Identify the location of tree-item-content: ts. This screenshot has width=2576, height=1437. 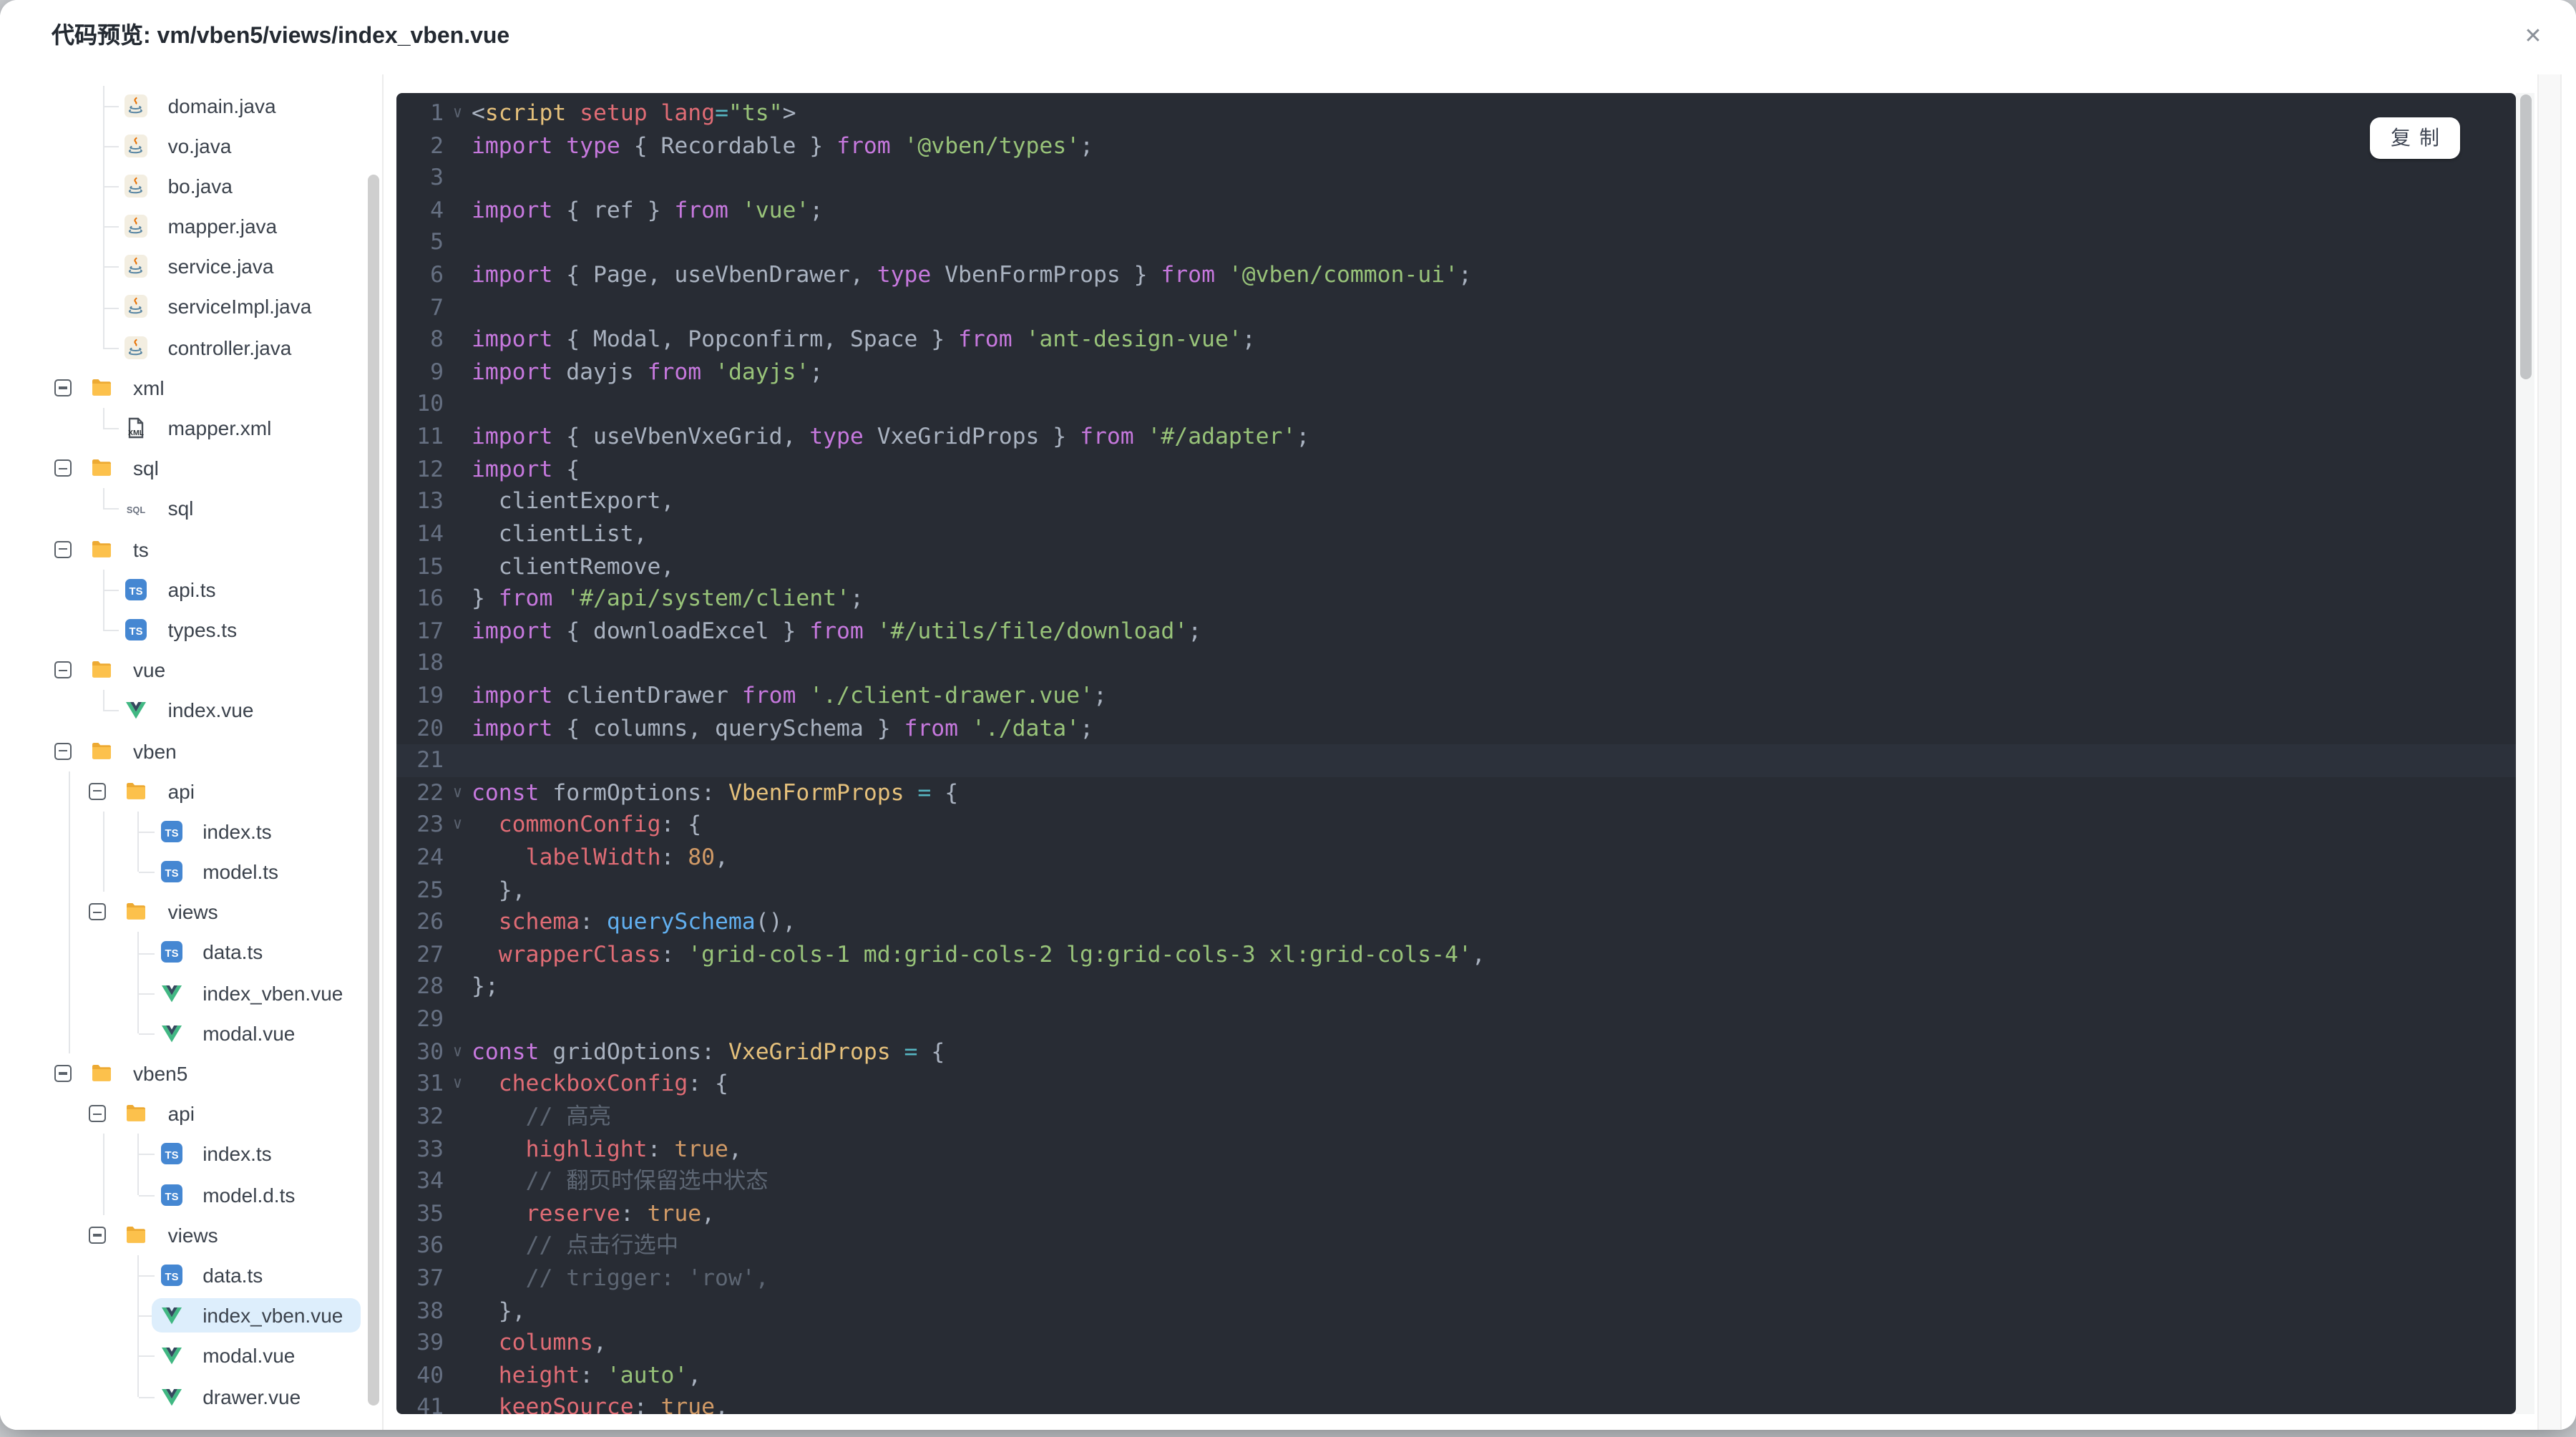
(124, 549).